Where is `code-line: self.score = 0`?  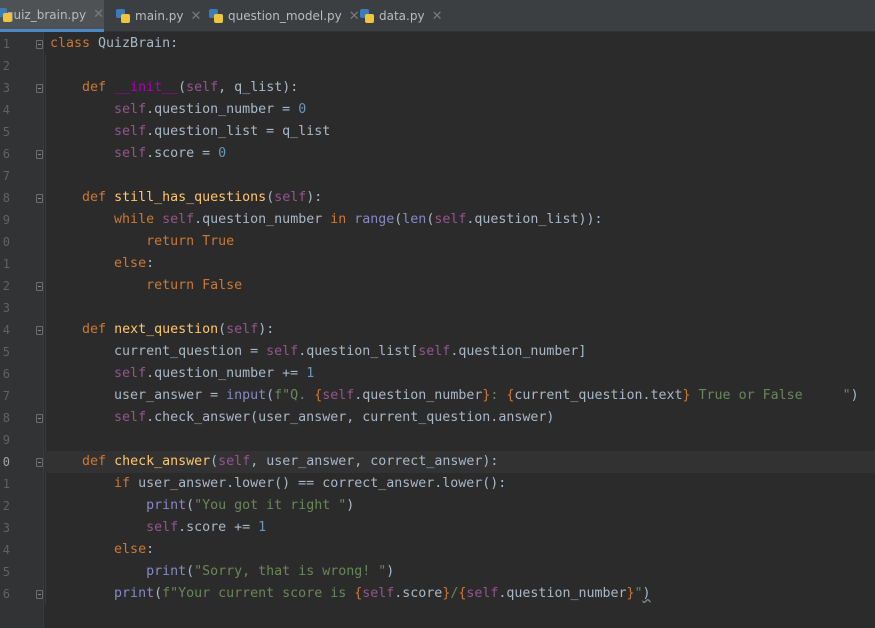
code-line: self.score = 0 is located at coordinates (459, 154).